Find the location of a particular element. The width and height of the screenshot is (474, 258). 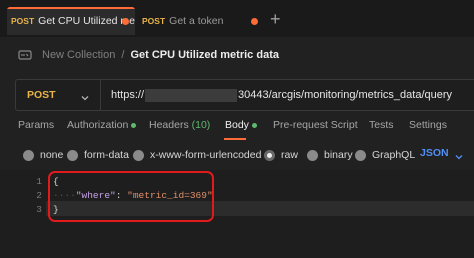

radio-none: none is located at coordinates (43, 155).